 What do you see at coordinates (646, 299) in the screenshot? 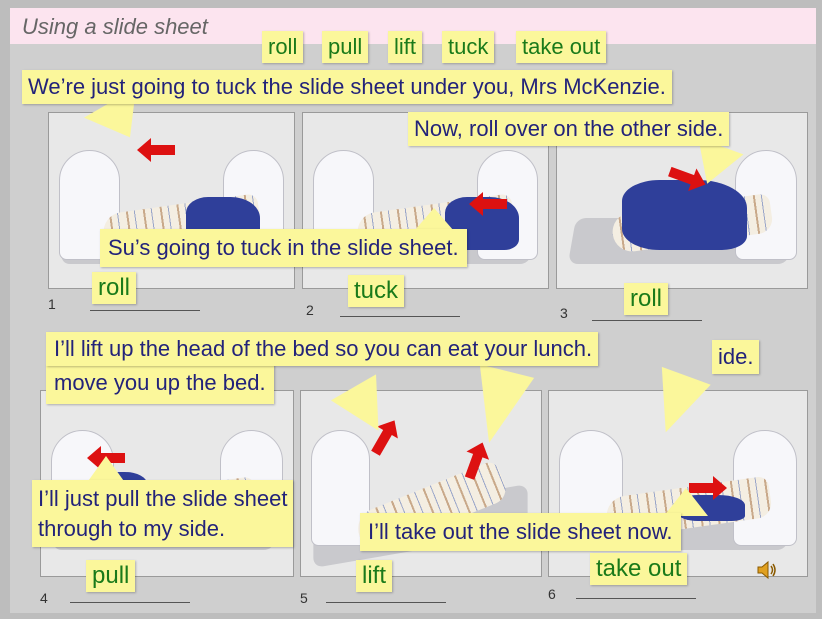
I see `answer-label-3: roll` at bounding box center [646, 299].